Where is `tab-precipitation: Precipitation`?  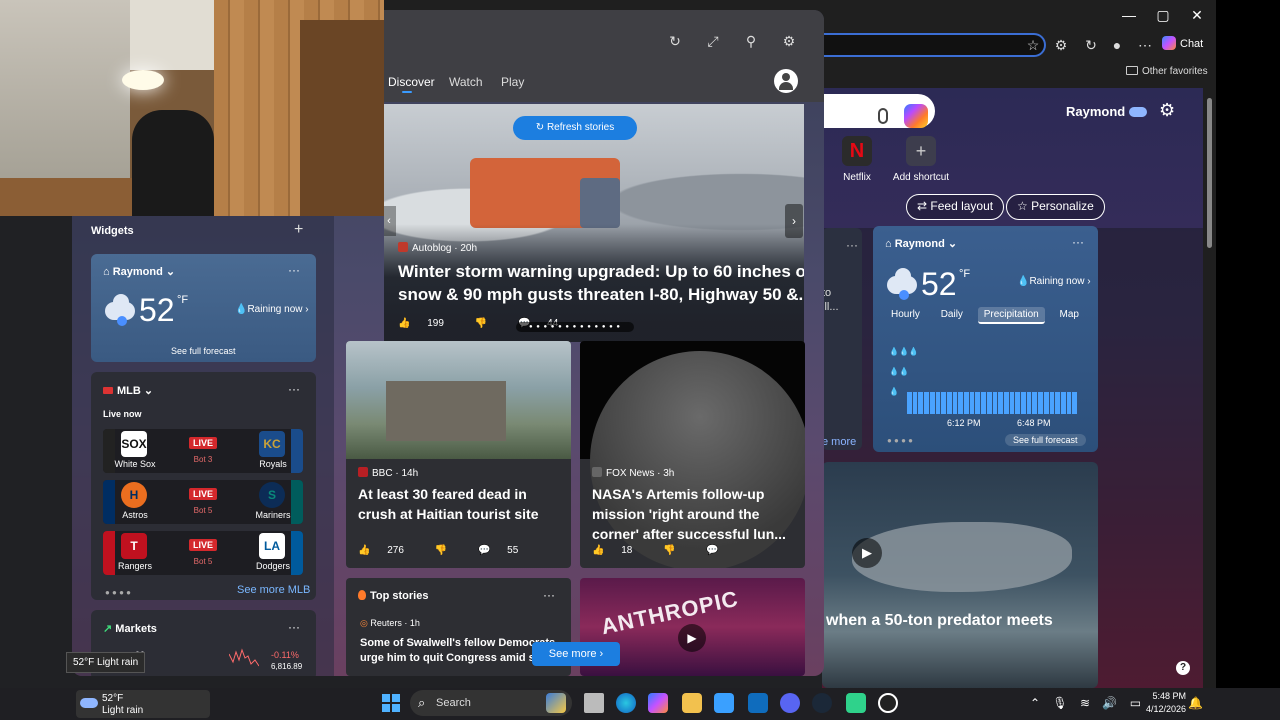
tab-precipitation: Precipitation is located at coordinates (1011, 315).